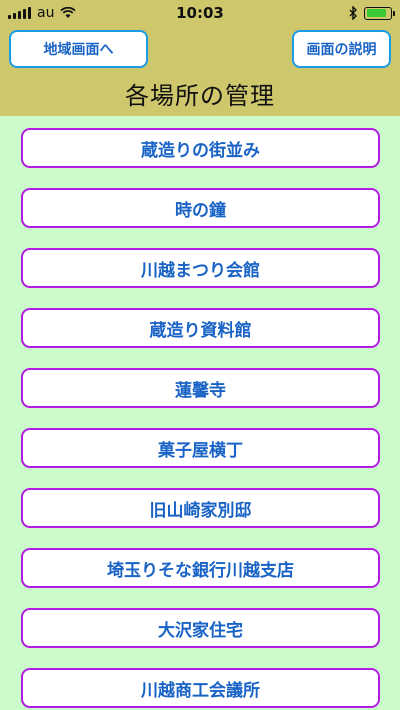 This screenshot has height=710, width=400. I want to click on bluetooth-icon, so click(353, 13).